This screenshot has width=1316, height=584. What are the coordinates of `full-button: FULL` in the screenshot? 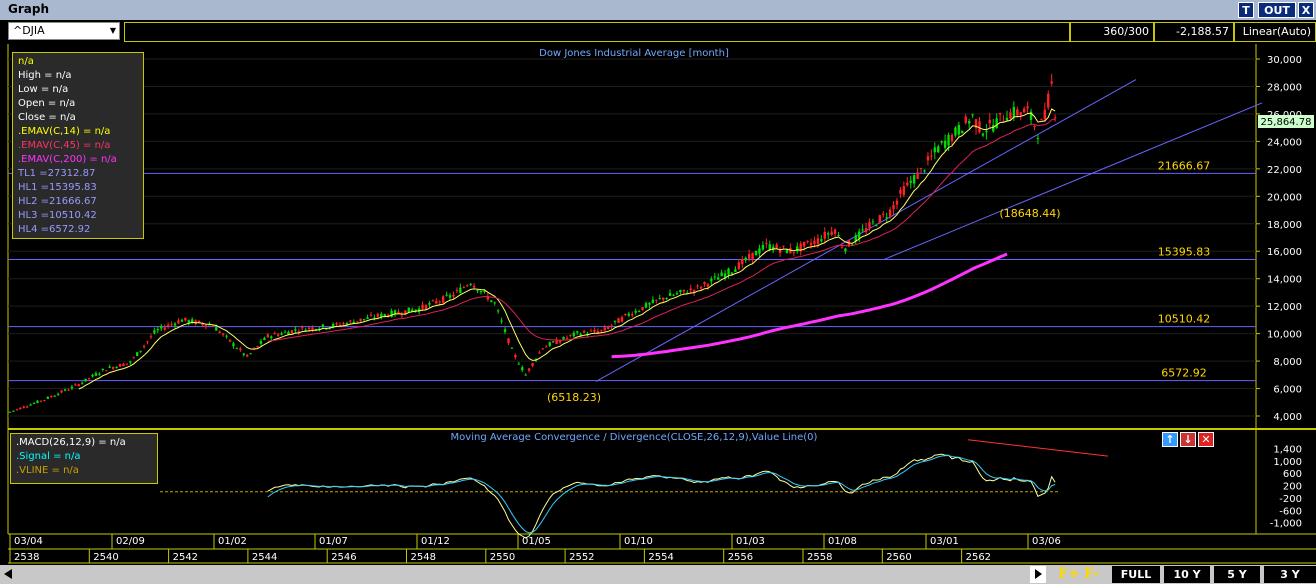 It's located at (1136, 574).